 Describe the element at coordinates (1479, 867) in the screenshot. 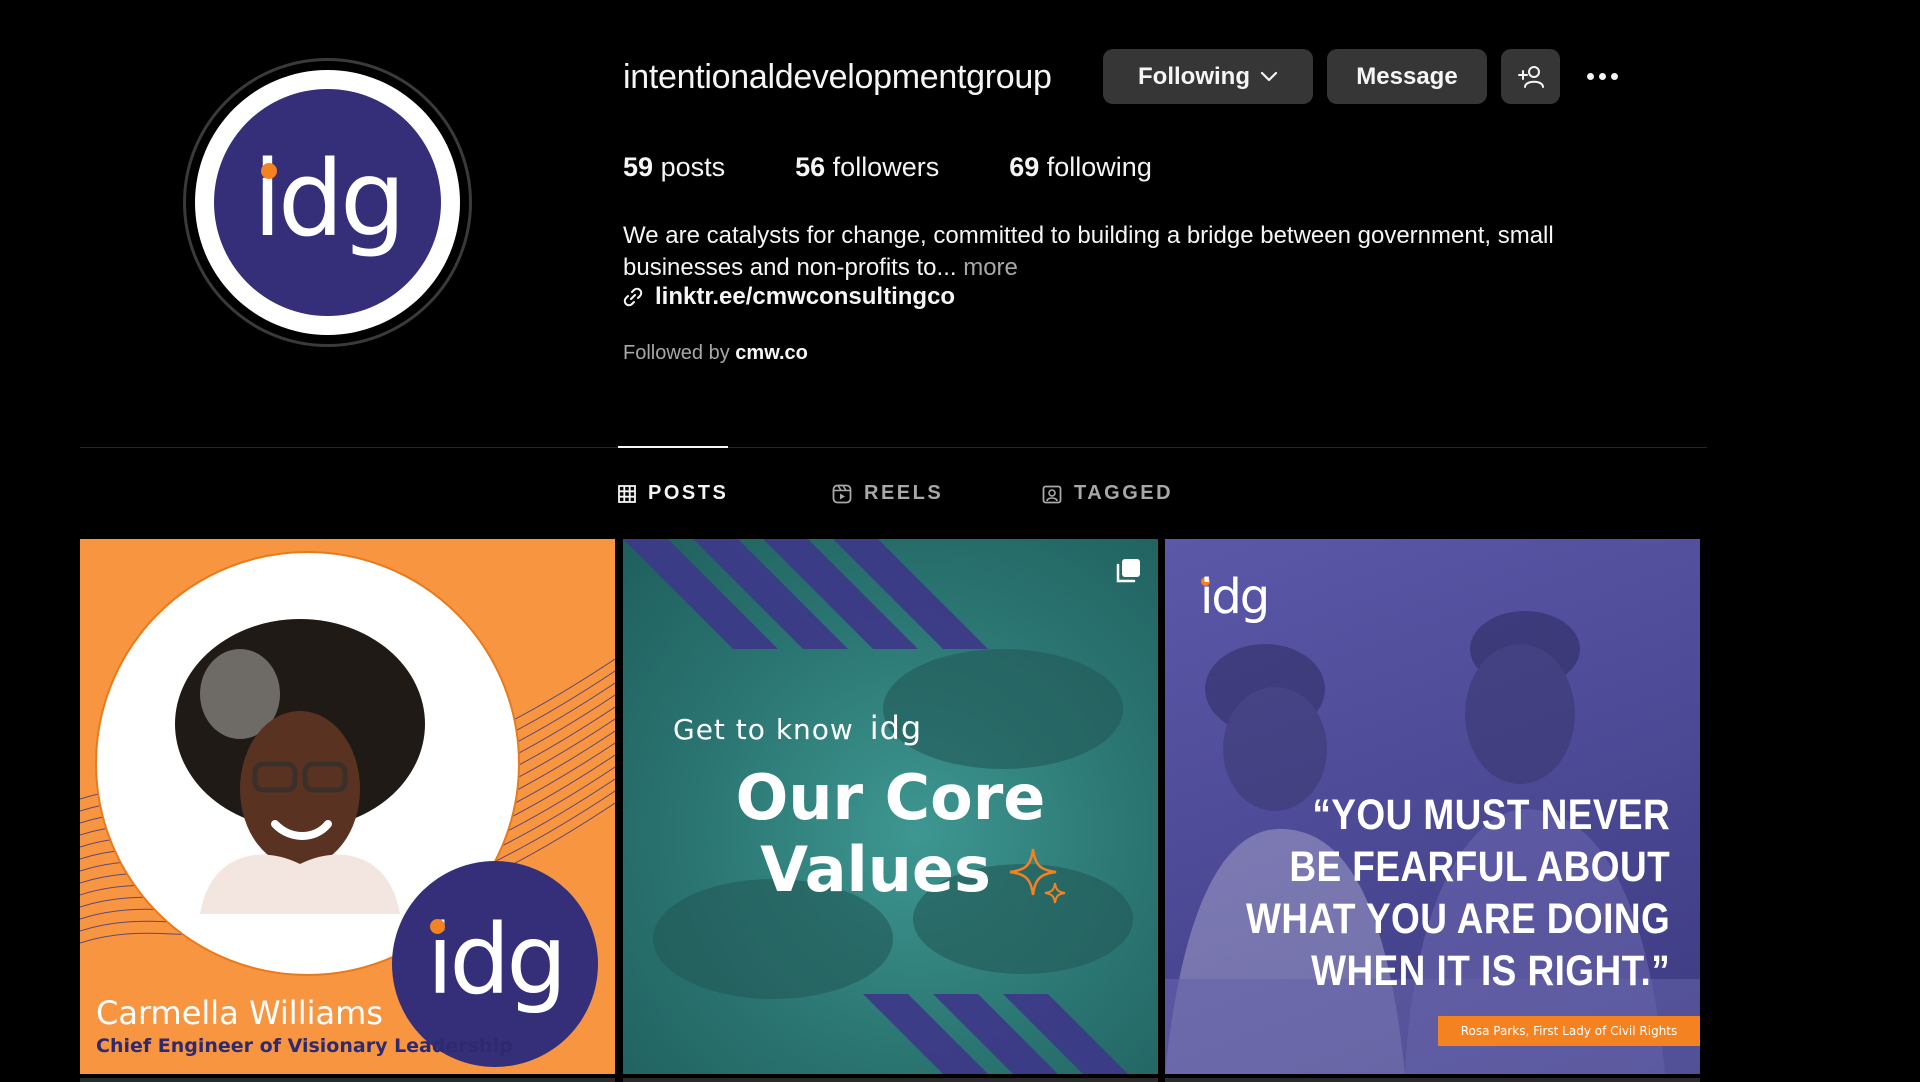

I see `quote-line: BE FEARFUL ABOUT` at that location.